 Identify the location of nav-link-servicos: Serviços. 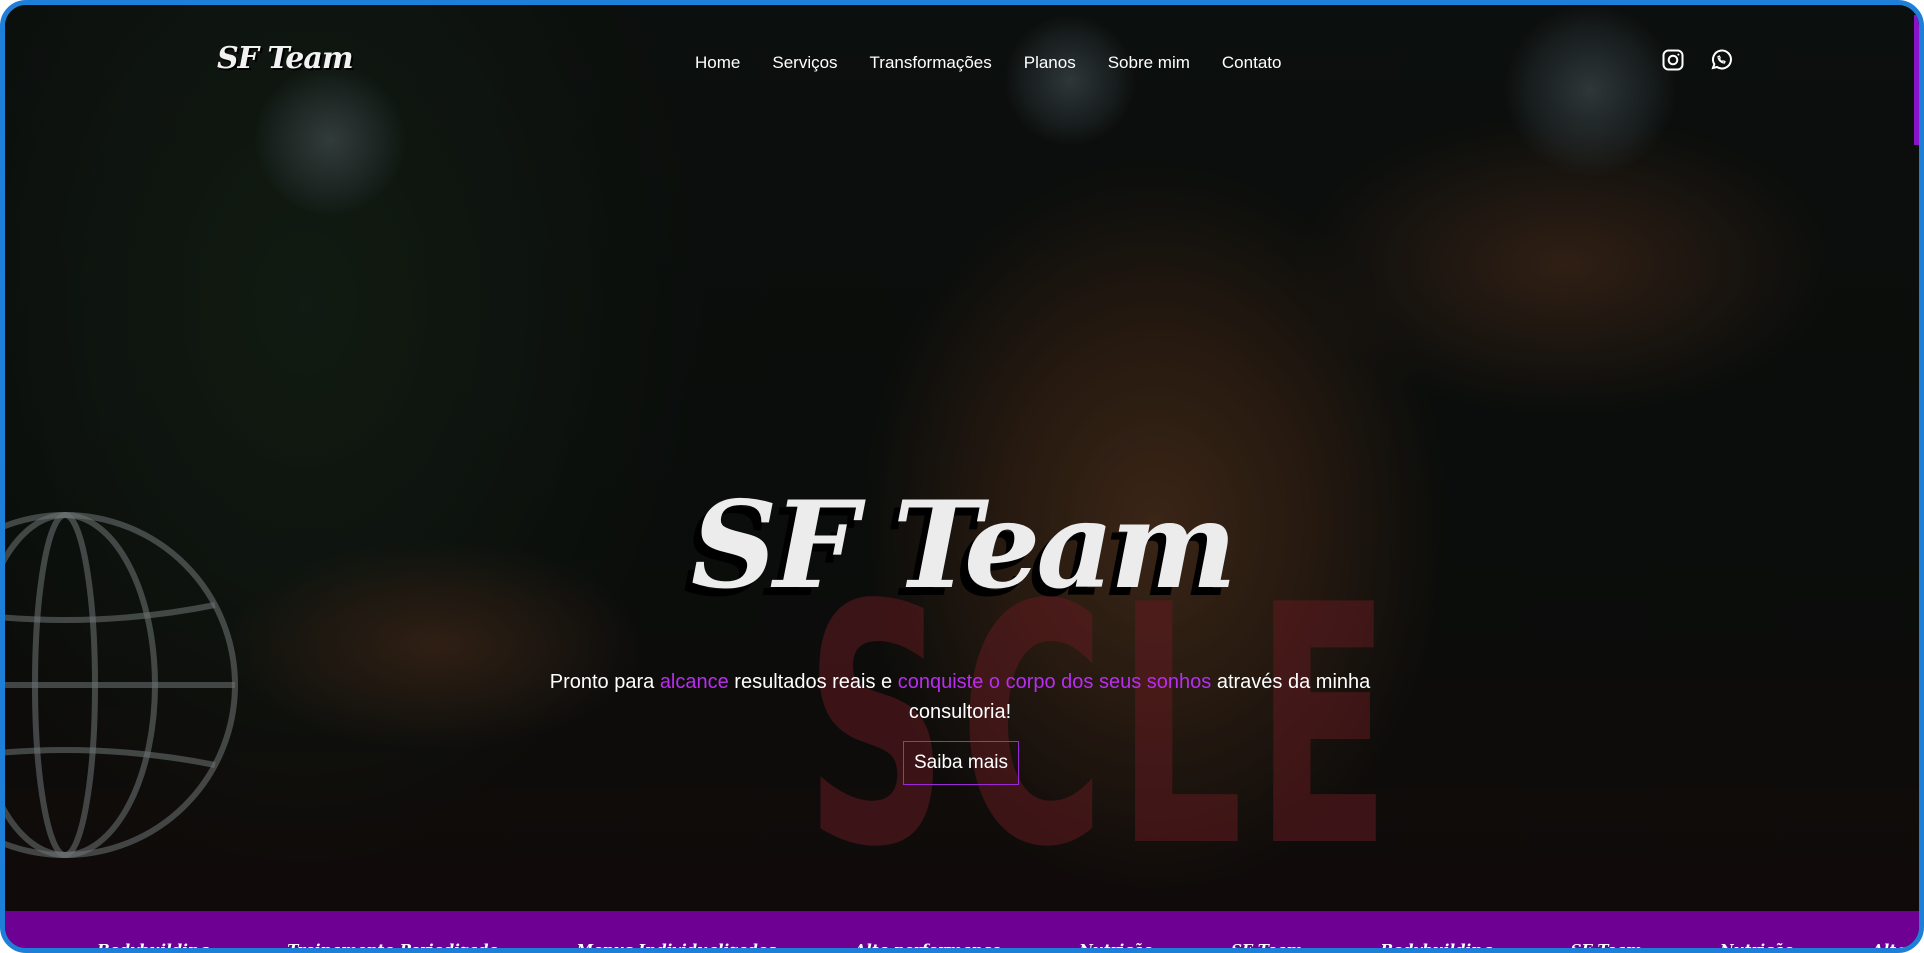
(804, 63).